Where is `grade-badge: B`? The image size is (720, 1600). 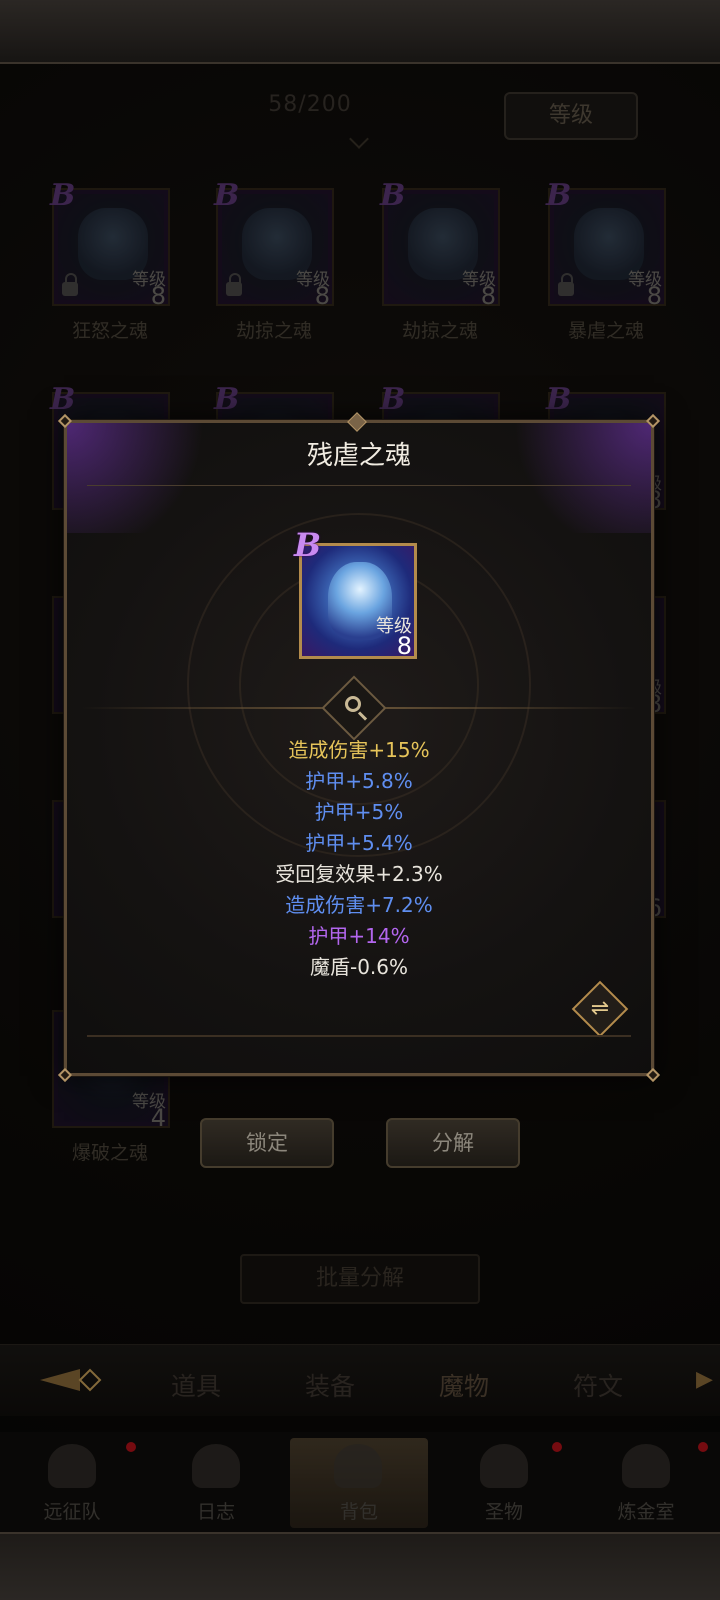 grade-badge: B is located at coordinates (308, 545).